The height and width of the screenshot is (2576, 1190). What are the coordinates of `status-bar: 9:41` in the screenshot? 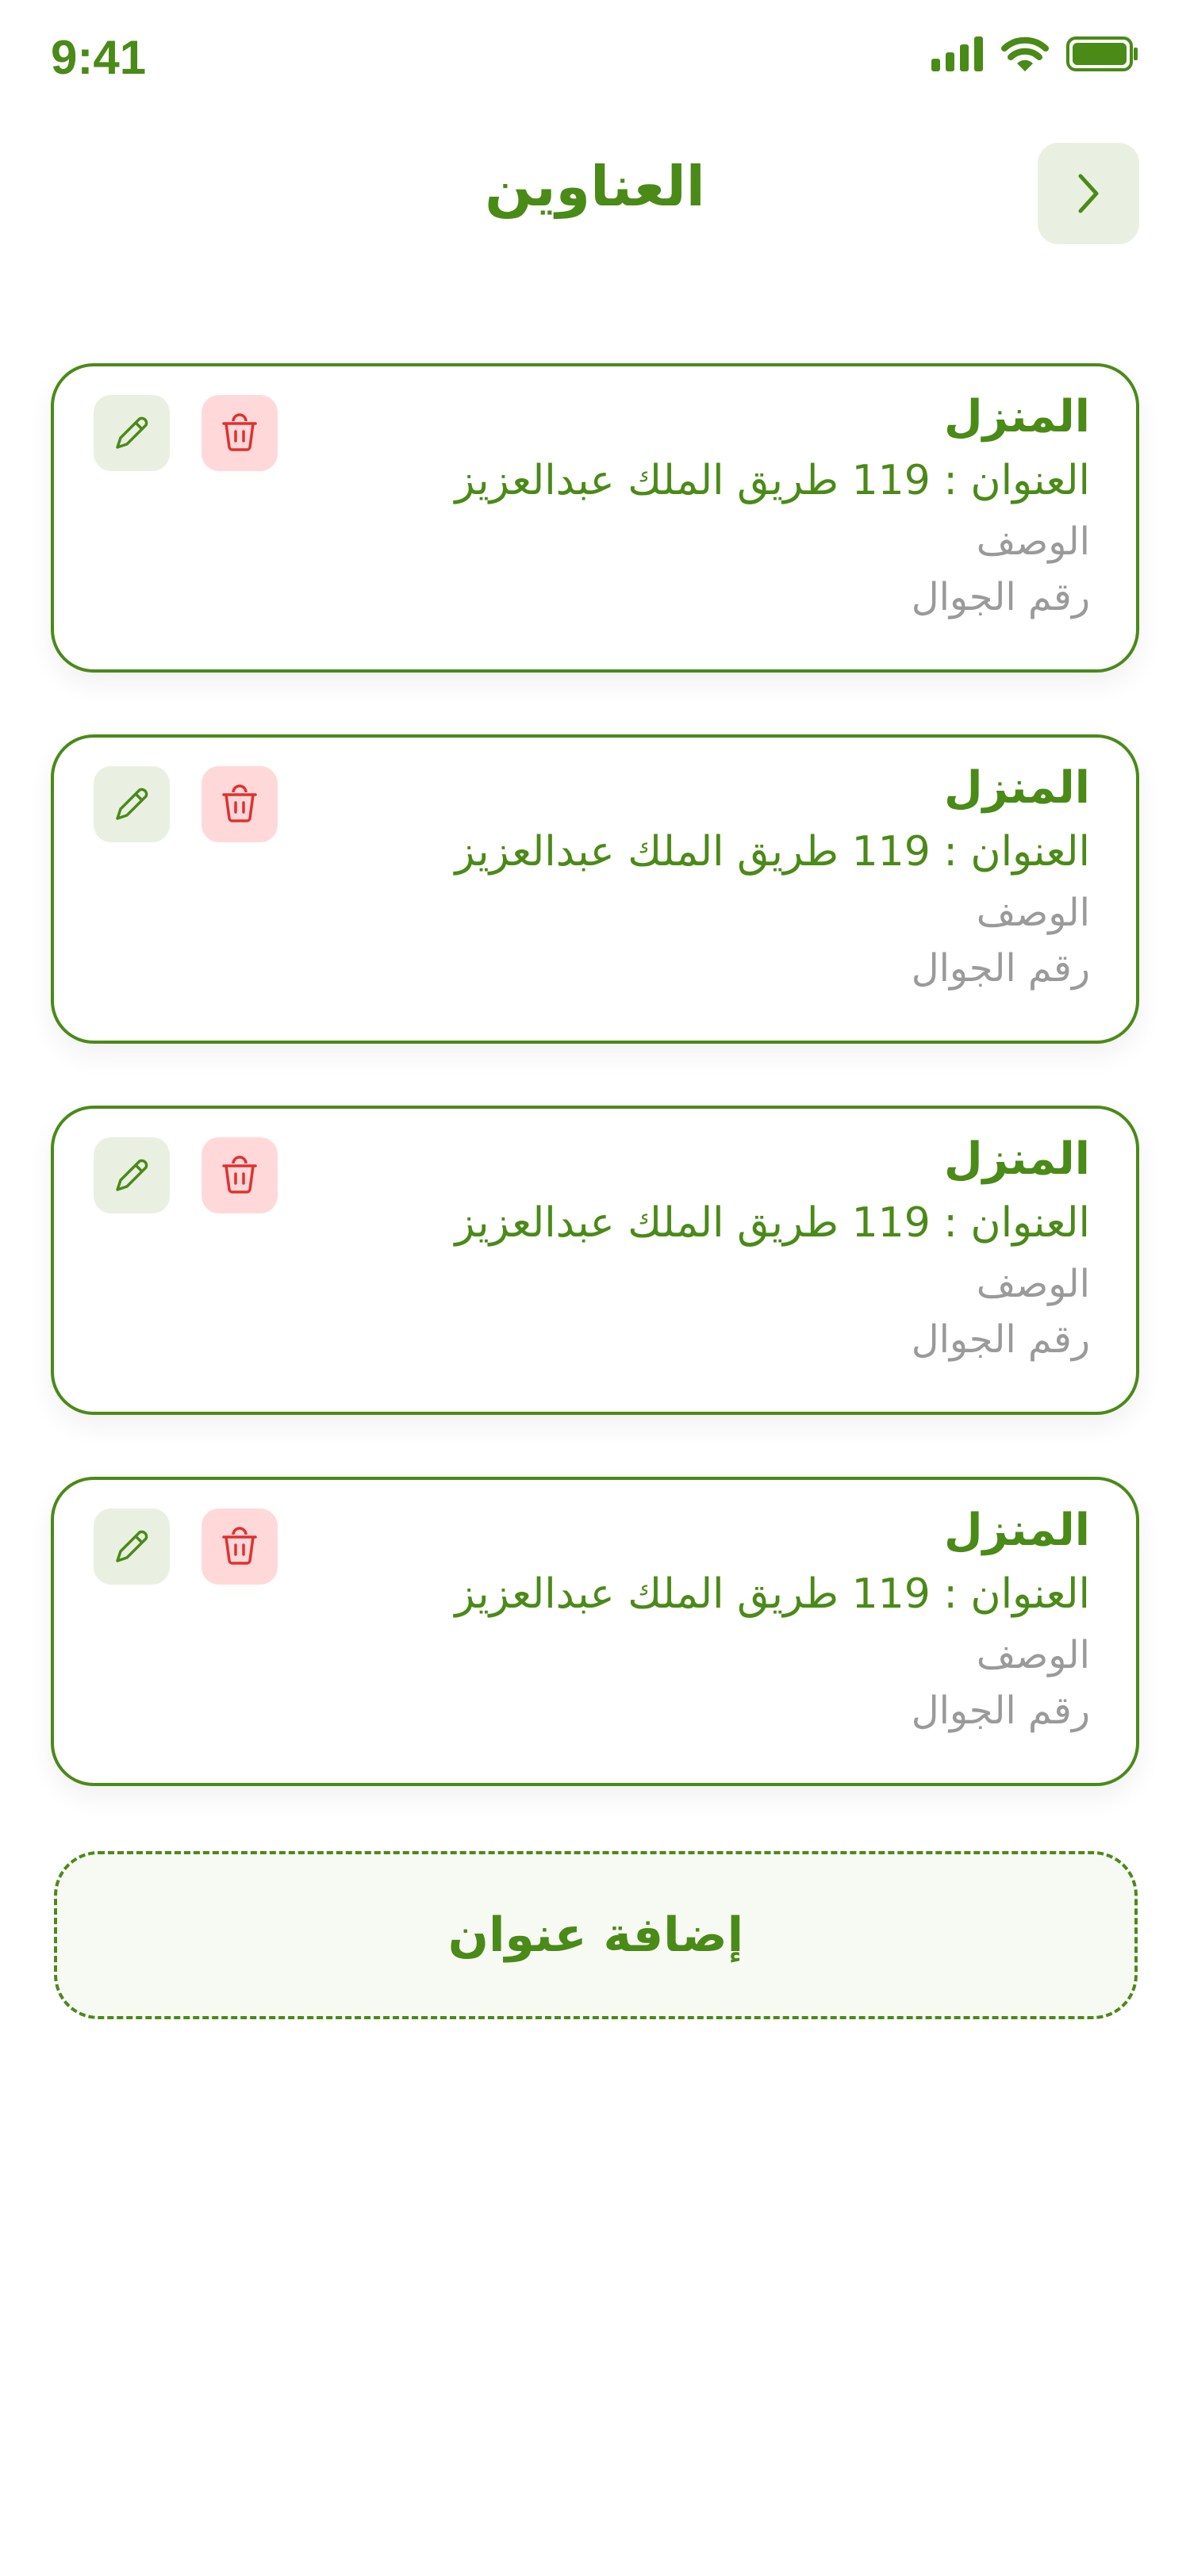 It's located at (595, 55).